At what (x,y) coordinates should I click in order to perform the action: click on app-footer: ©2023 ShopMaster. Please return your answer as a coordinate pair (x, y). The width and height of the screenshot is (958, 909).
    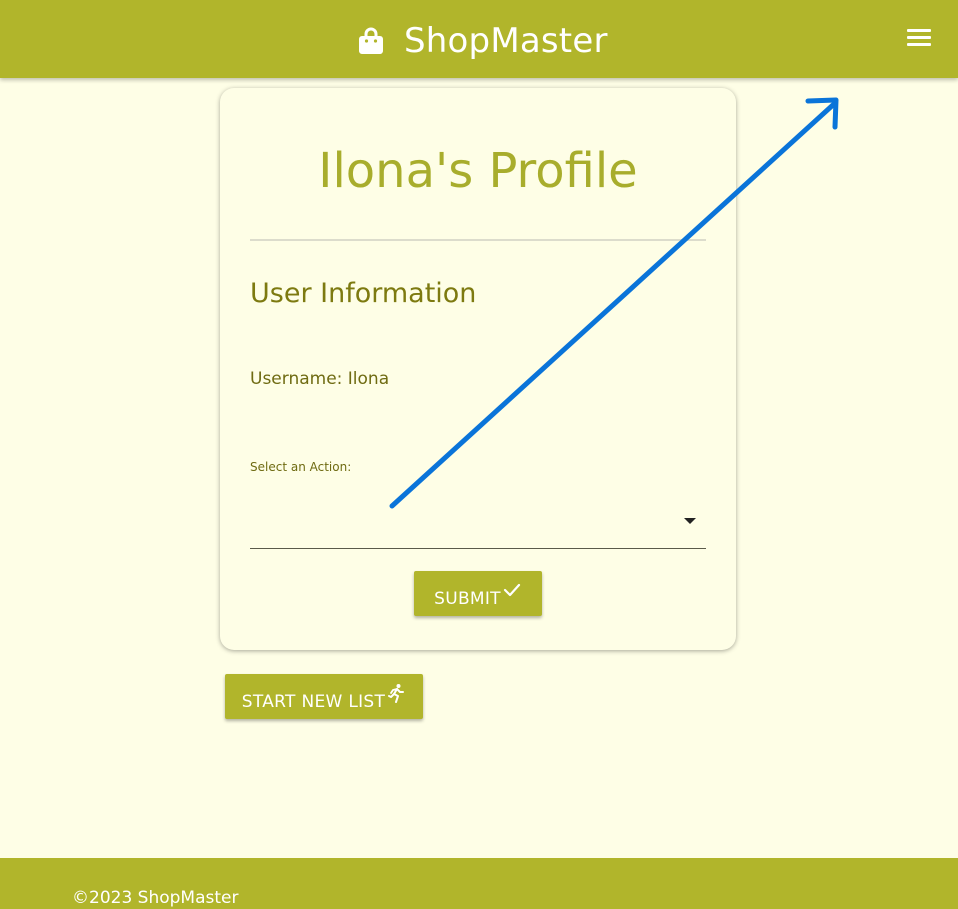
    Looking at the image, I should click on (479, 883).